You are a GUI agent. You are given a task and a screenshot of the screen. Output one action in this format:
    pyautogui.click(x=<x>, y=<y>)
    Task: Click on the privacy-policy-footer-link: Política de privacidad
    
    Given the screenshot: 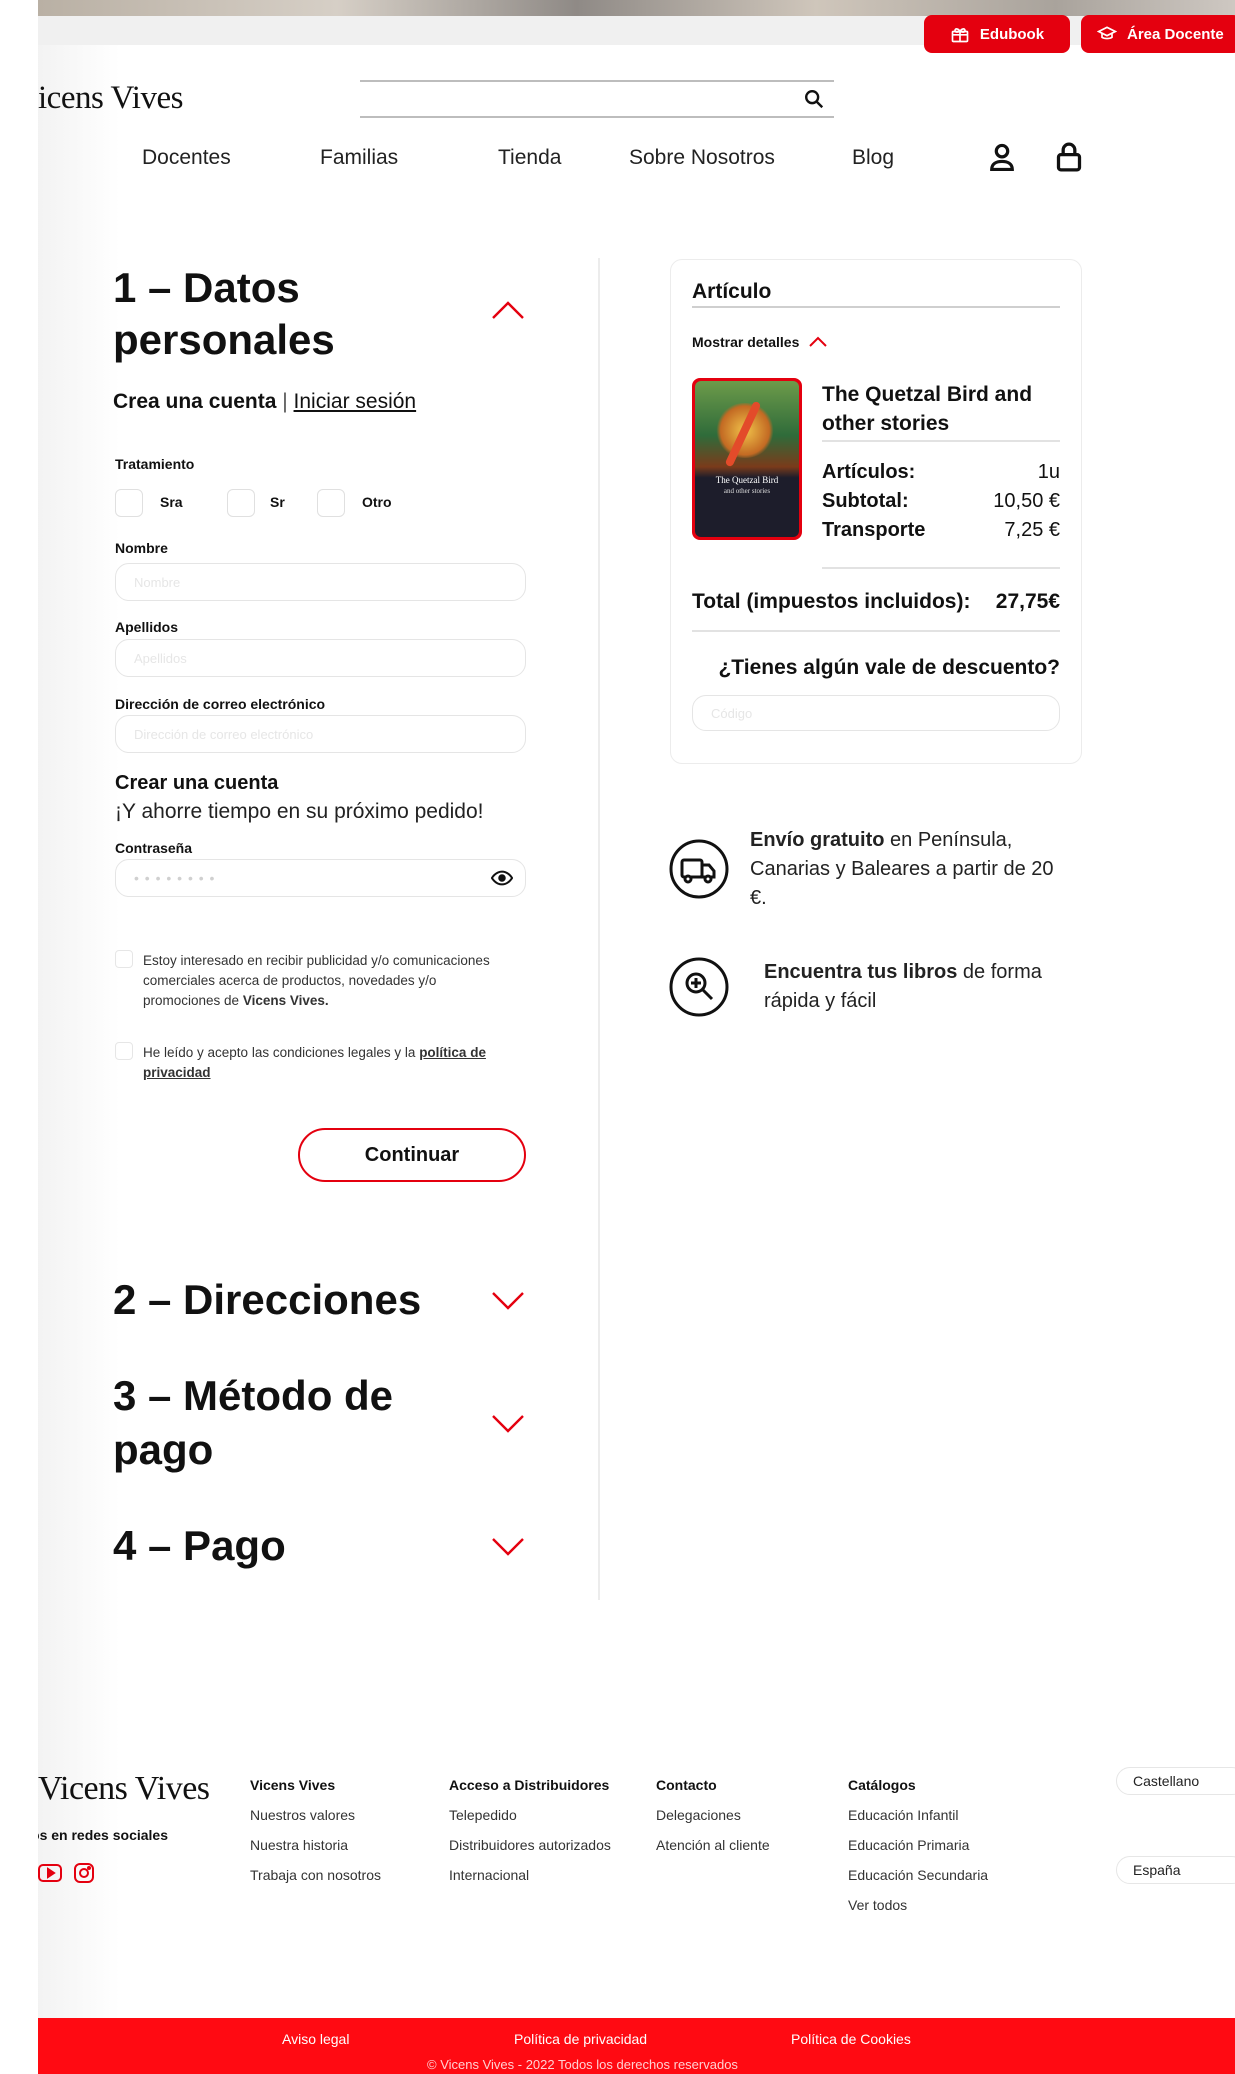 What is the action you would take?
    pyautogui.click(x=580, y=2039)
    